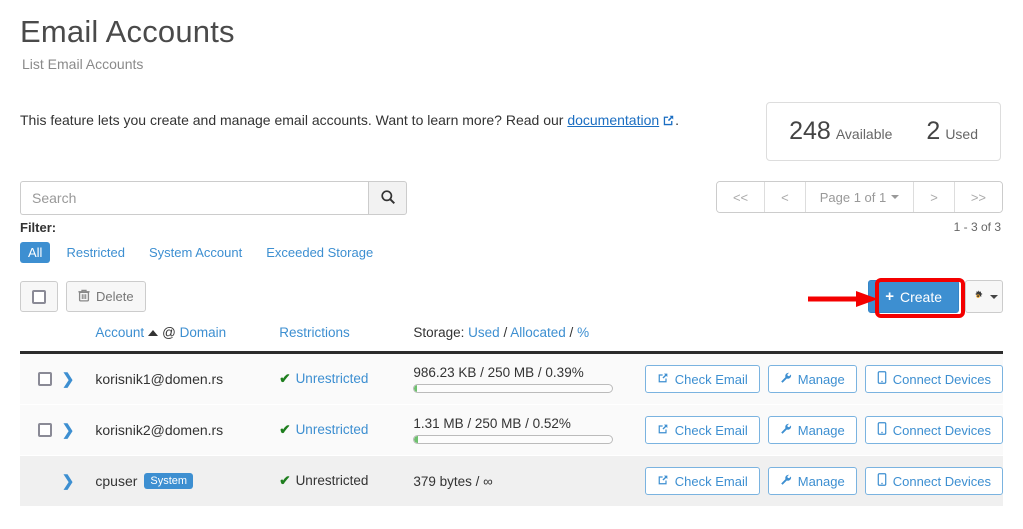  I want to click on th-expand, so click(78, 339).